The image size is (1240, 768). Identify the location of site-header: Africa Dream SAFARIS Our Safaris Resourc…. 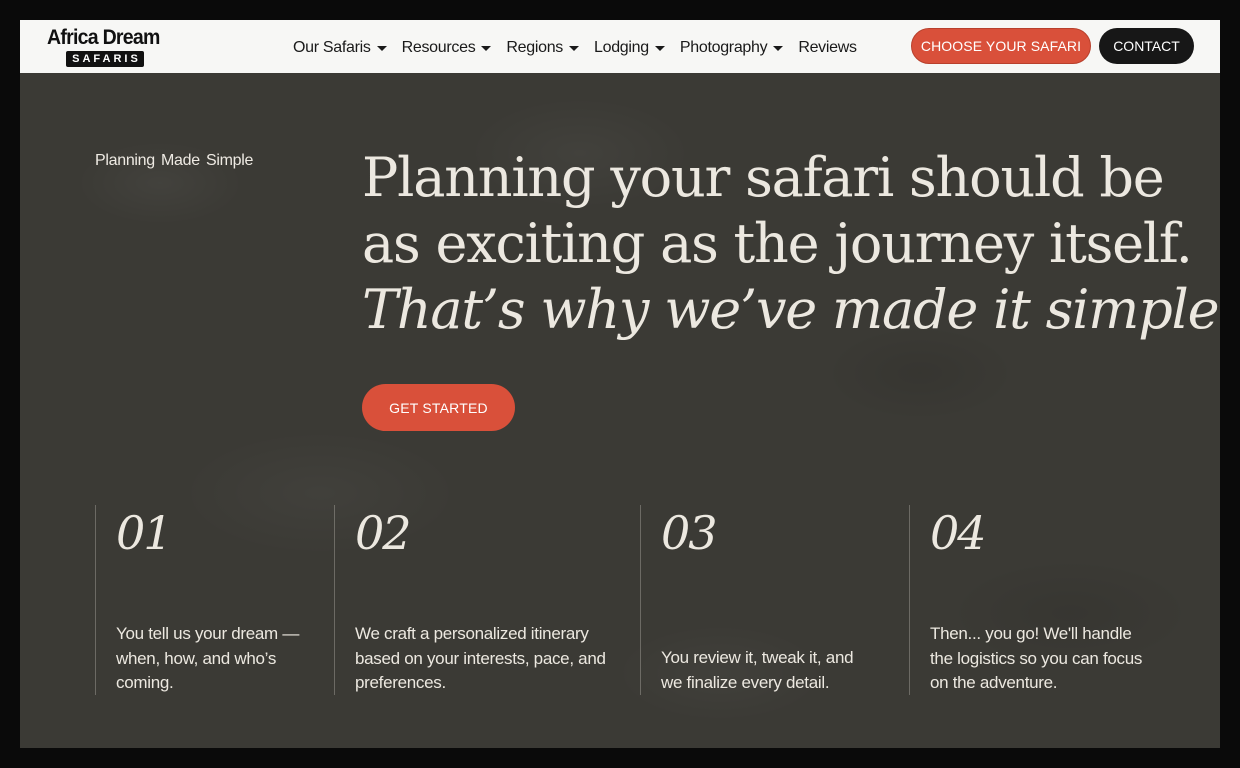
(620, 46).